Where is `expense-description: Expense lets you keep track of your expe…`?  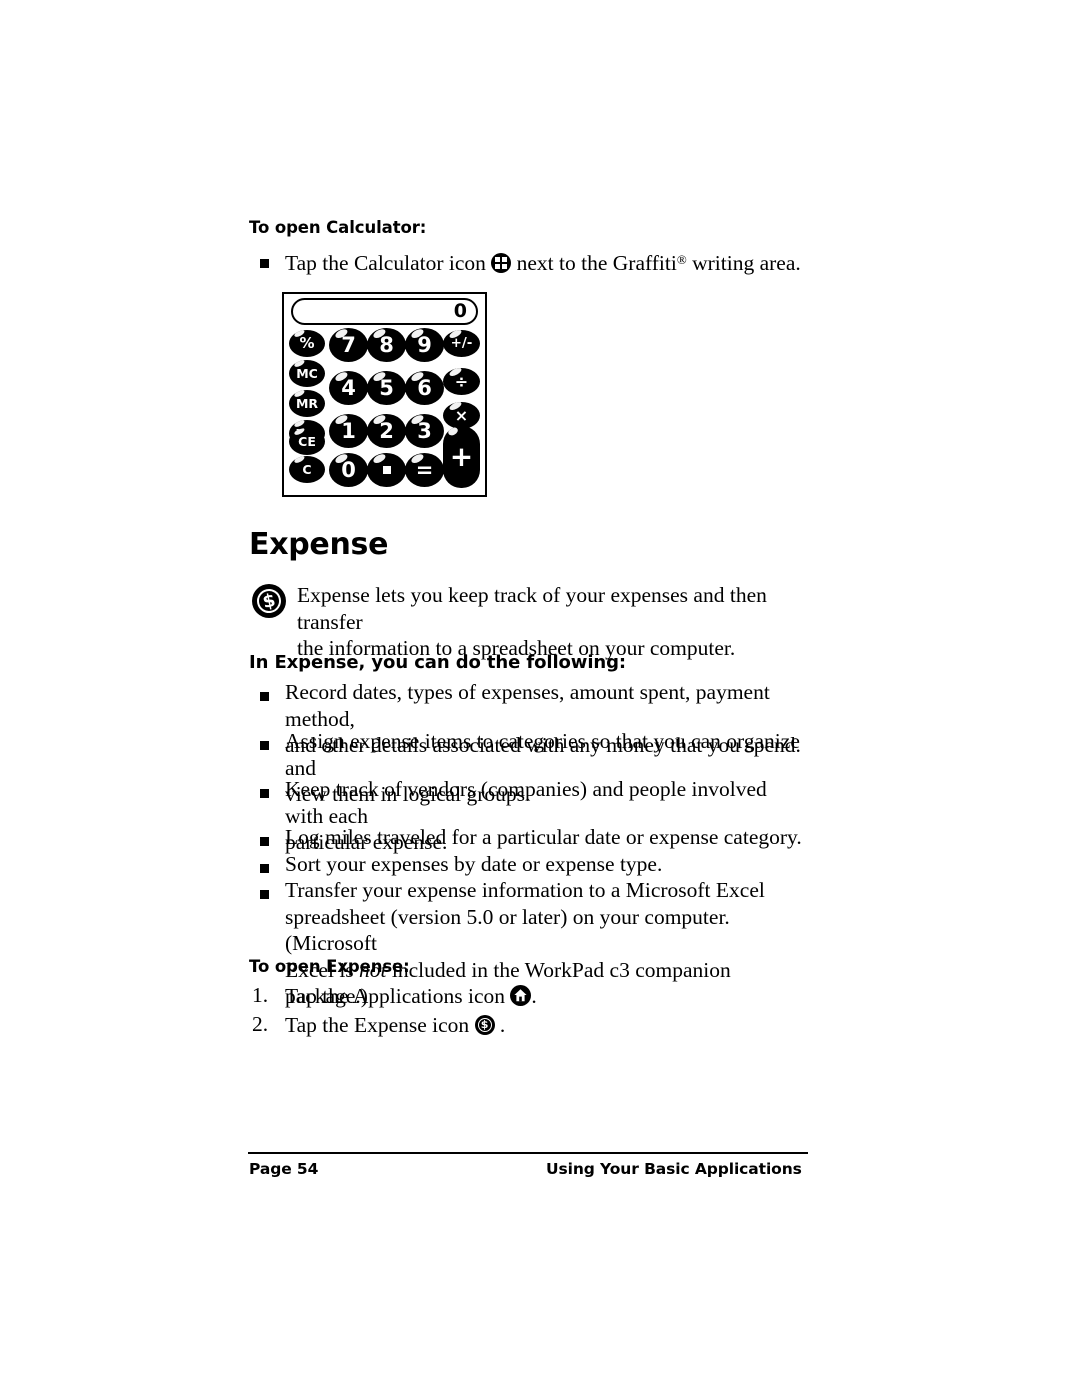 expense-description: Expense lets you keep track of your expe… is located at coordinates (552, 622).